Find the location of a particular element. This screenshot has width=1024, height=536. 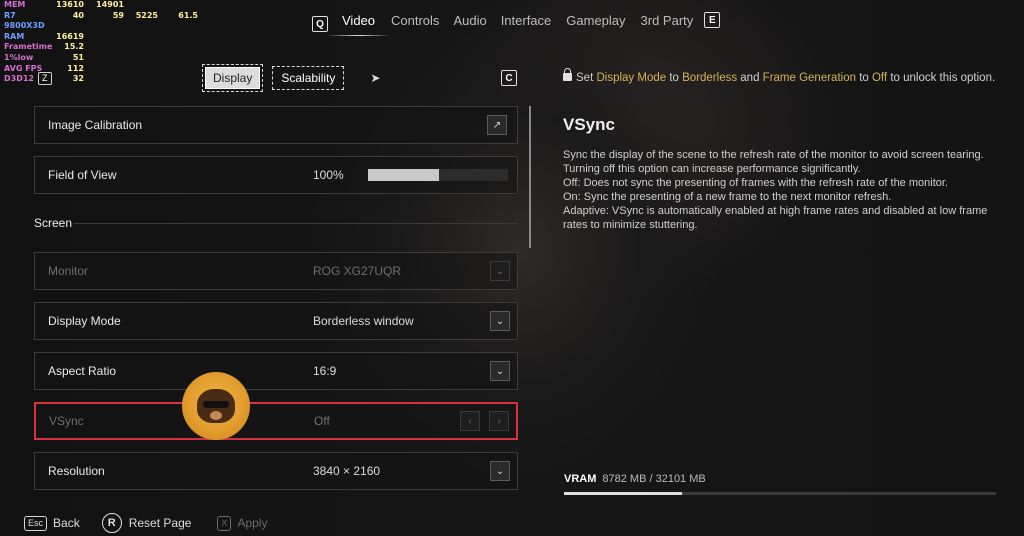

setting-value: 16:9 is located at coordinates (325, 371).